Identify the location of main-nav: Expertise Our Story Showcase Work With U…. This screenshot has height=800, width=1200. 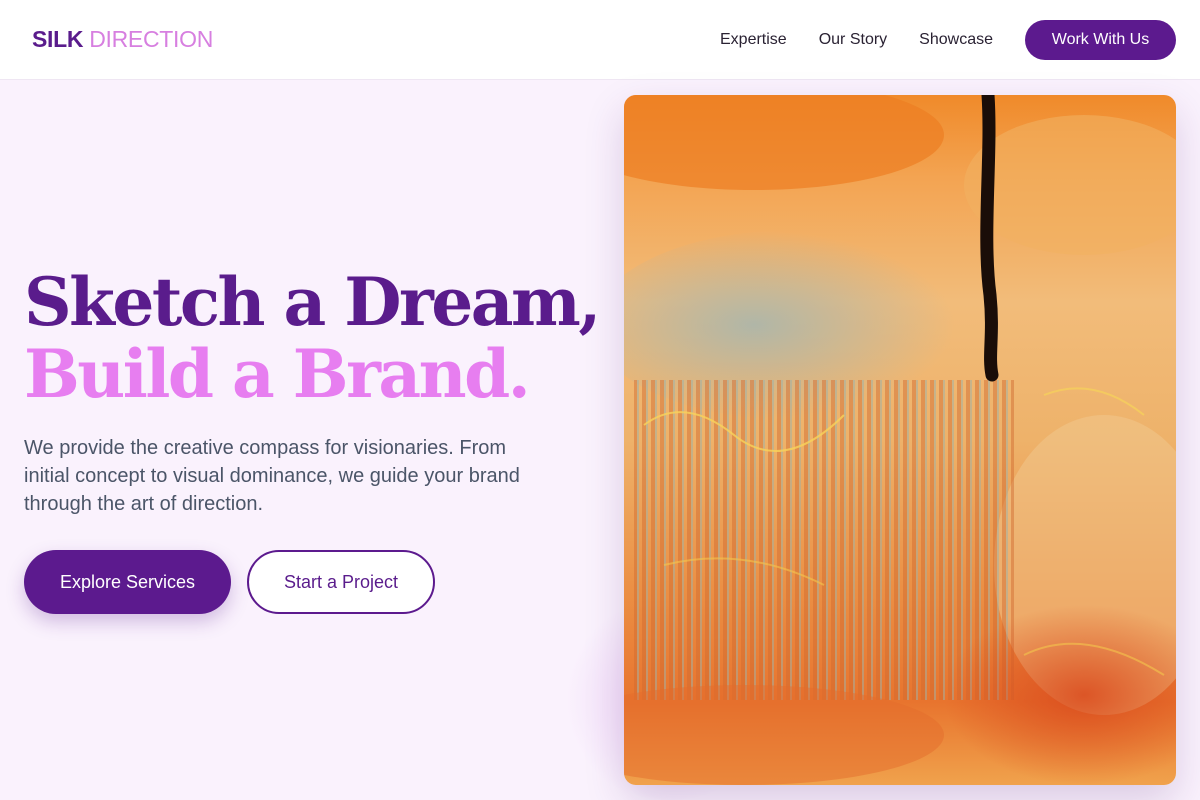
(948, 39).